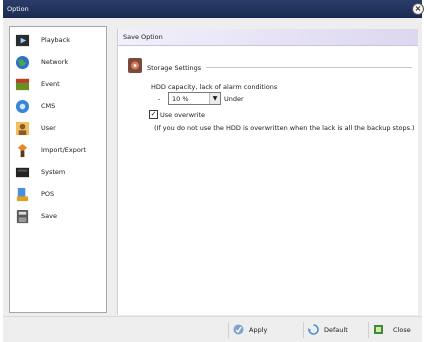 Image resolution: width=424 pixels, height=342 pixels. I want to click on percent-select-value: 10 %, so click(180, 99).